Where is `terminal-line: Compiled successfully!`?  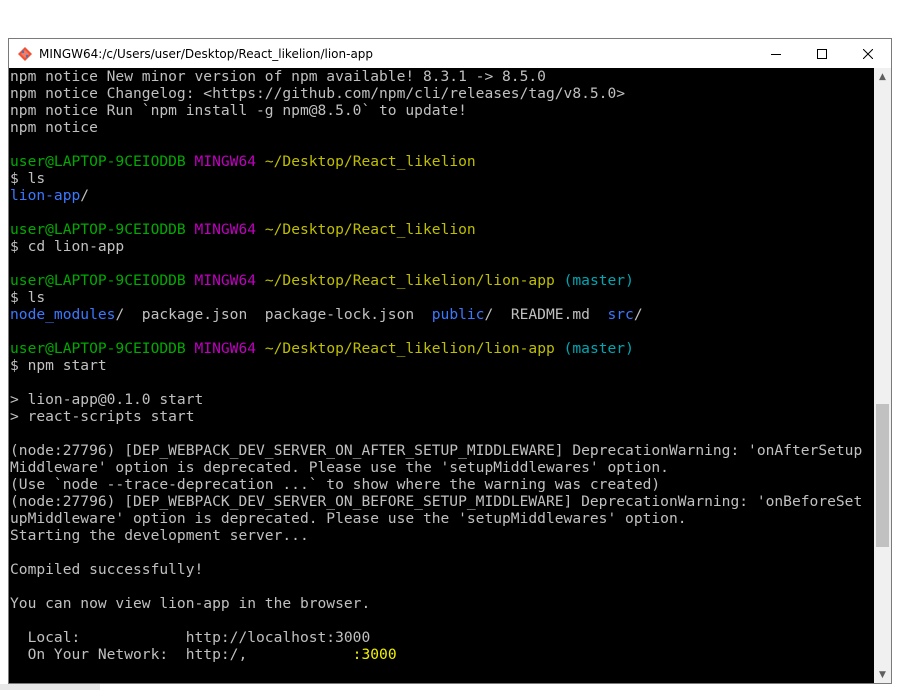
terminal-line: Compiled successfully! is located at coordinates (442, 569).